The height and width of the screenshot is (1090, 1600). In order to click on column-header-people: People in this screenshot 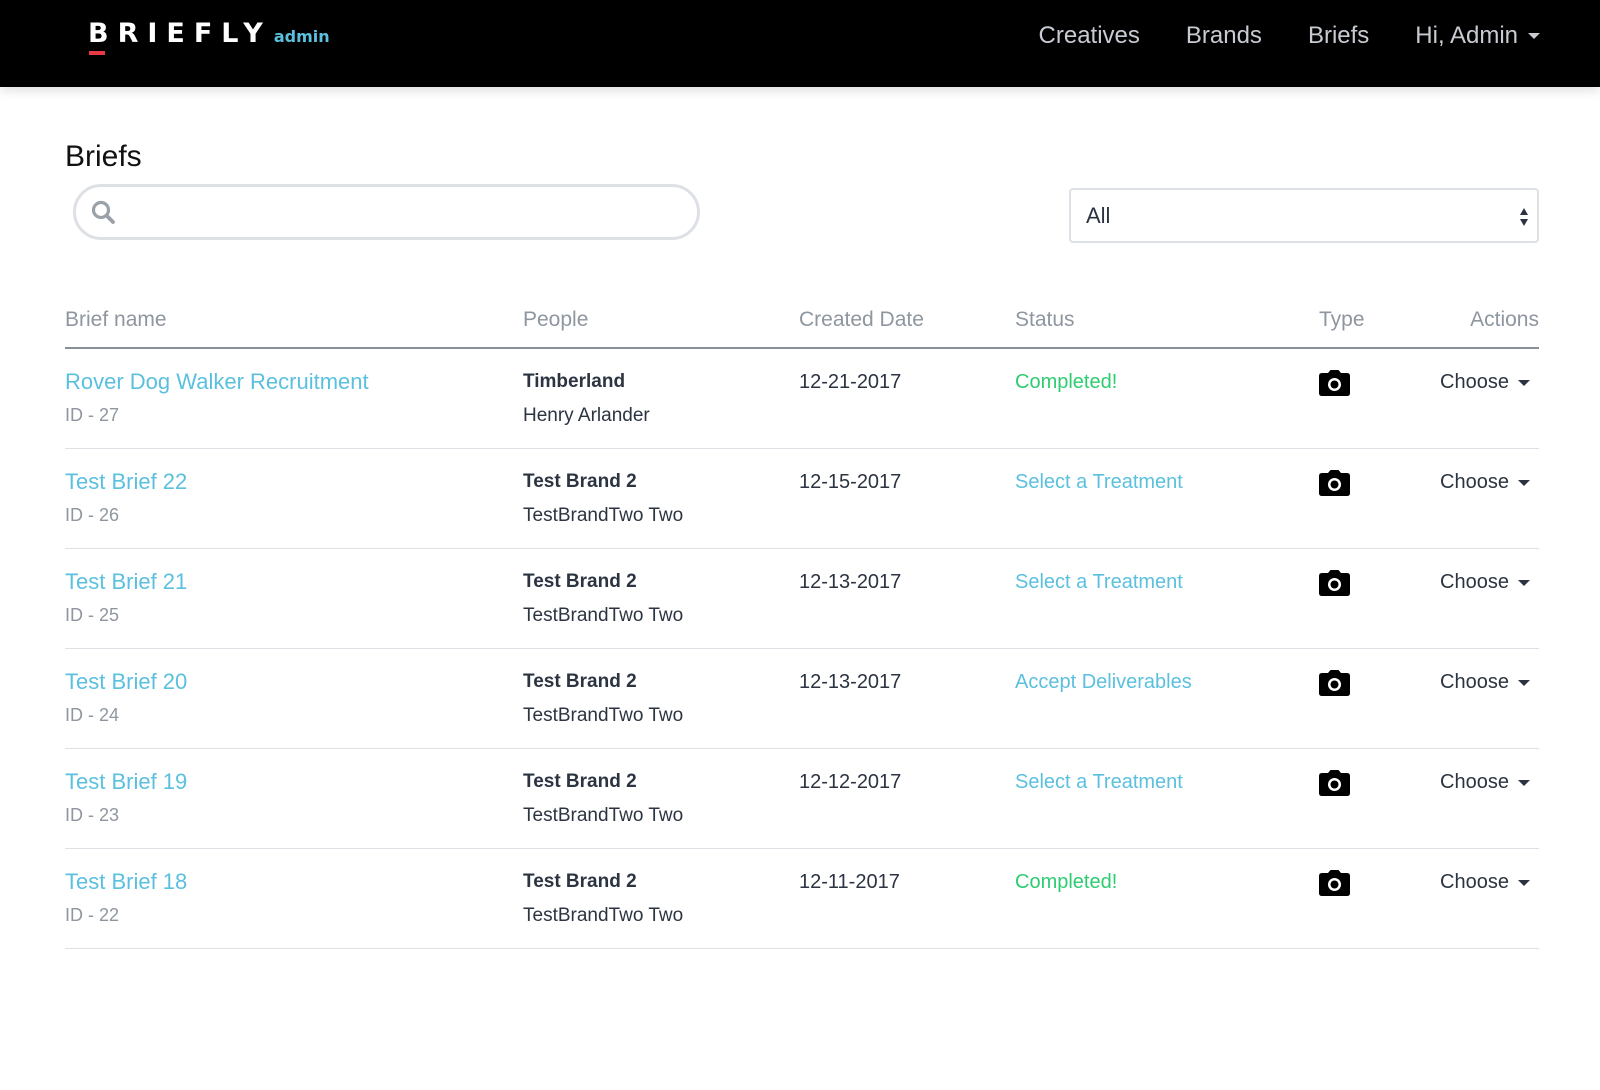, I will do `click(555, 320)`.